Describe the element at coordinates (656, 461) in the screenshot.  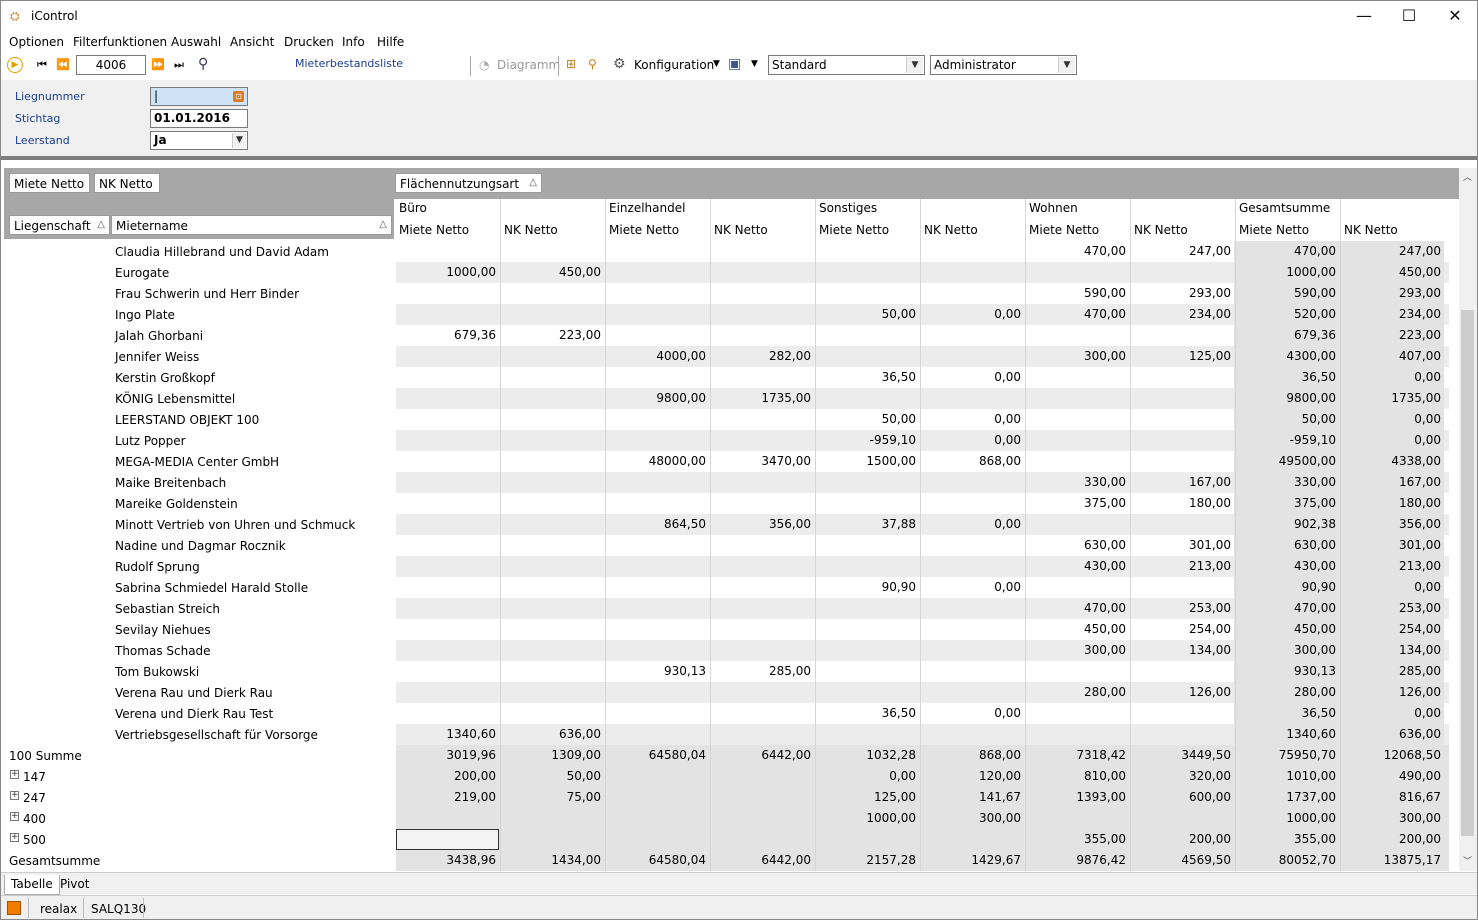
I see `value-cell: 48000,00` at that location.